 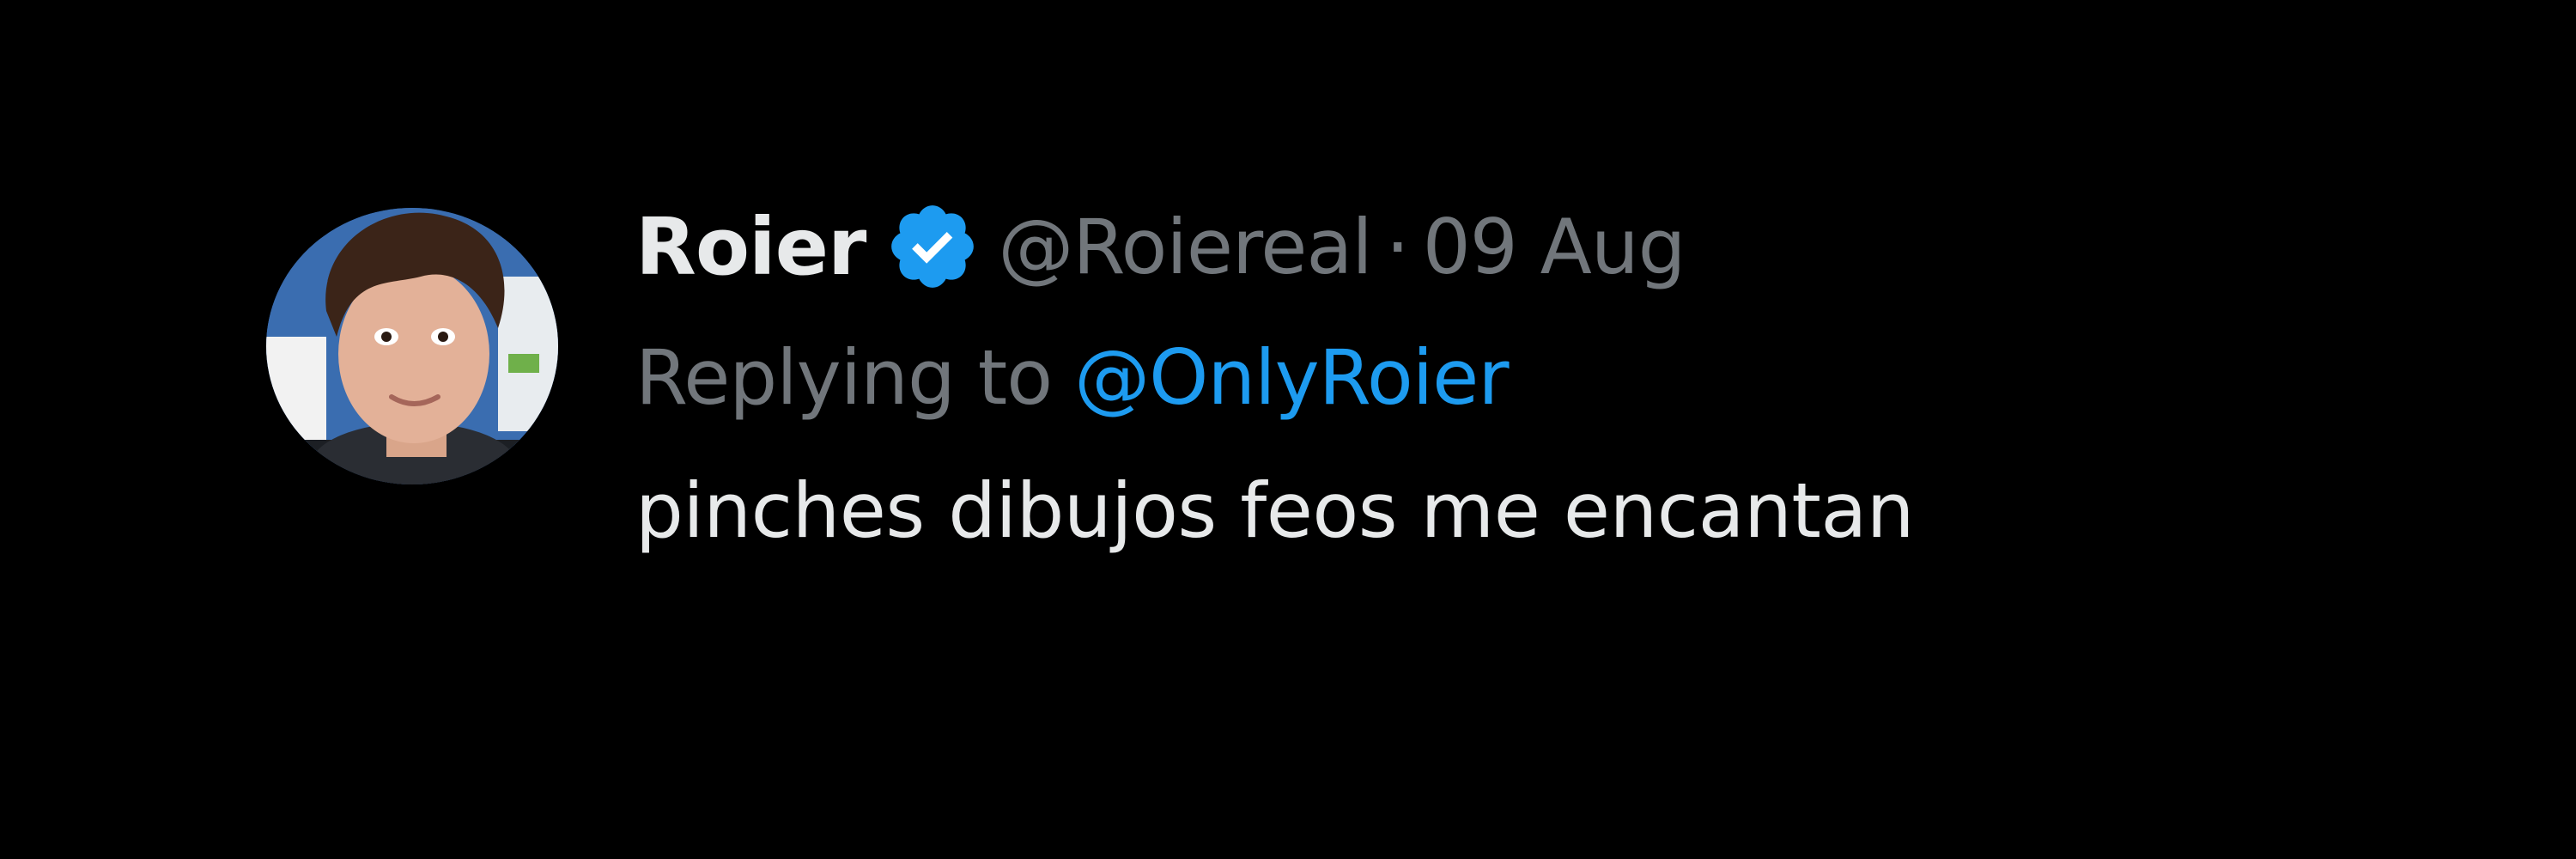 I want to click on replying-to-handle-link: @OnlyRoier, so click(x=1291, y=378).